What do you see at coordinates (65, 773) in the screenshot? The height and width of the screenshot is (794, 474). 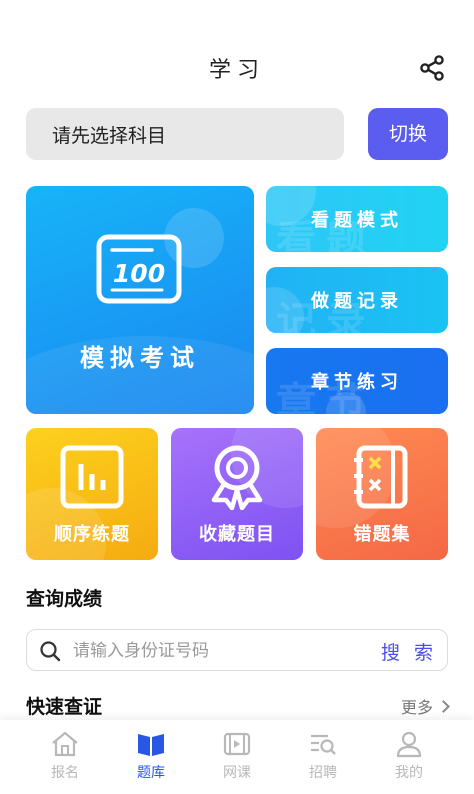 I see `tab-label: 报名` at bounding box center [65, 773].